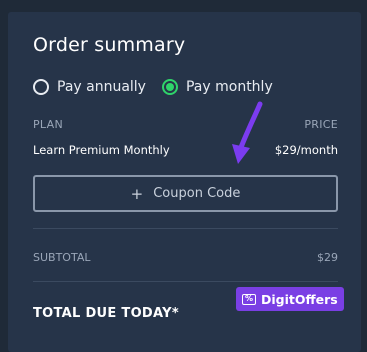  What do you see at coordinates (48, 124) in the screenshot?
I see `plan-column-header: PLAN` at bounding box center [48, 124].